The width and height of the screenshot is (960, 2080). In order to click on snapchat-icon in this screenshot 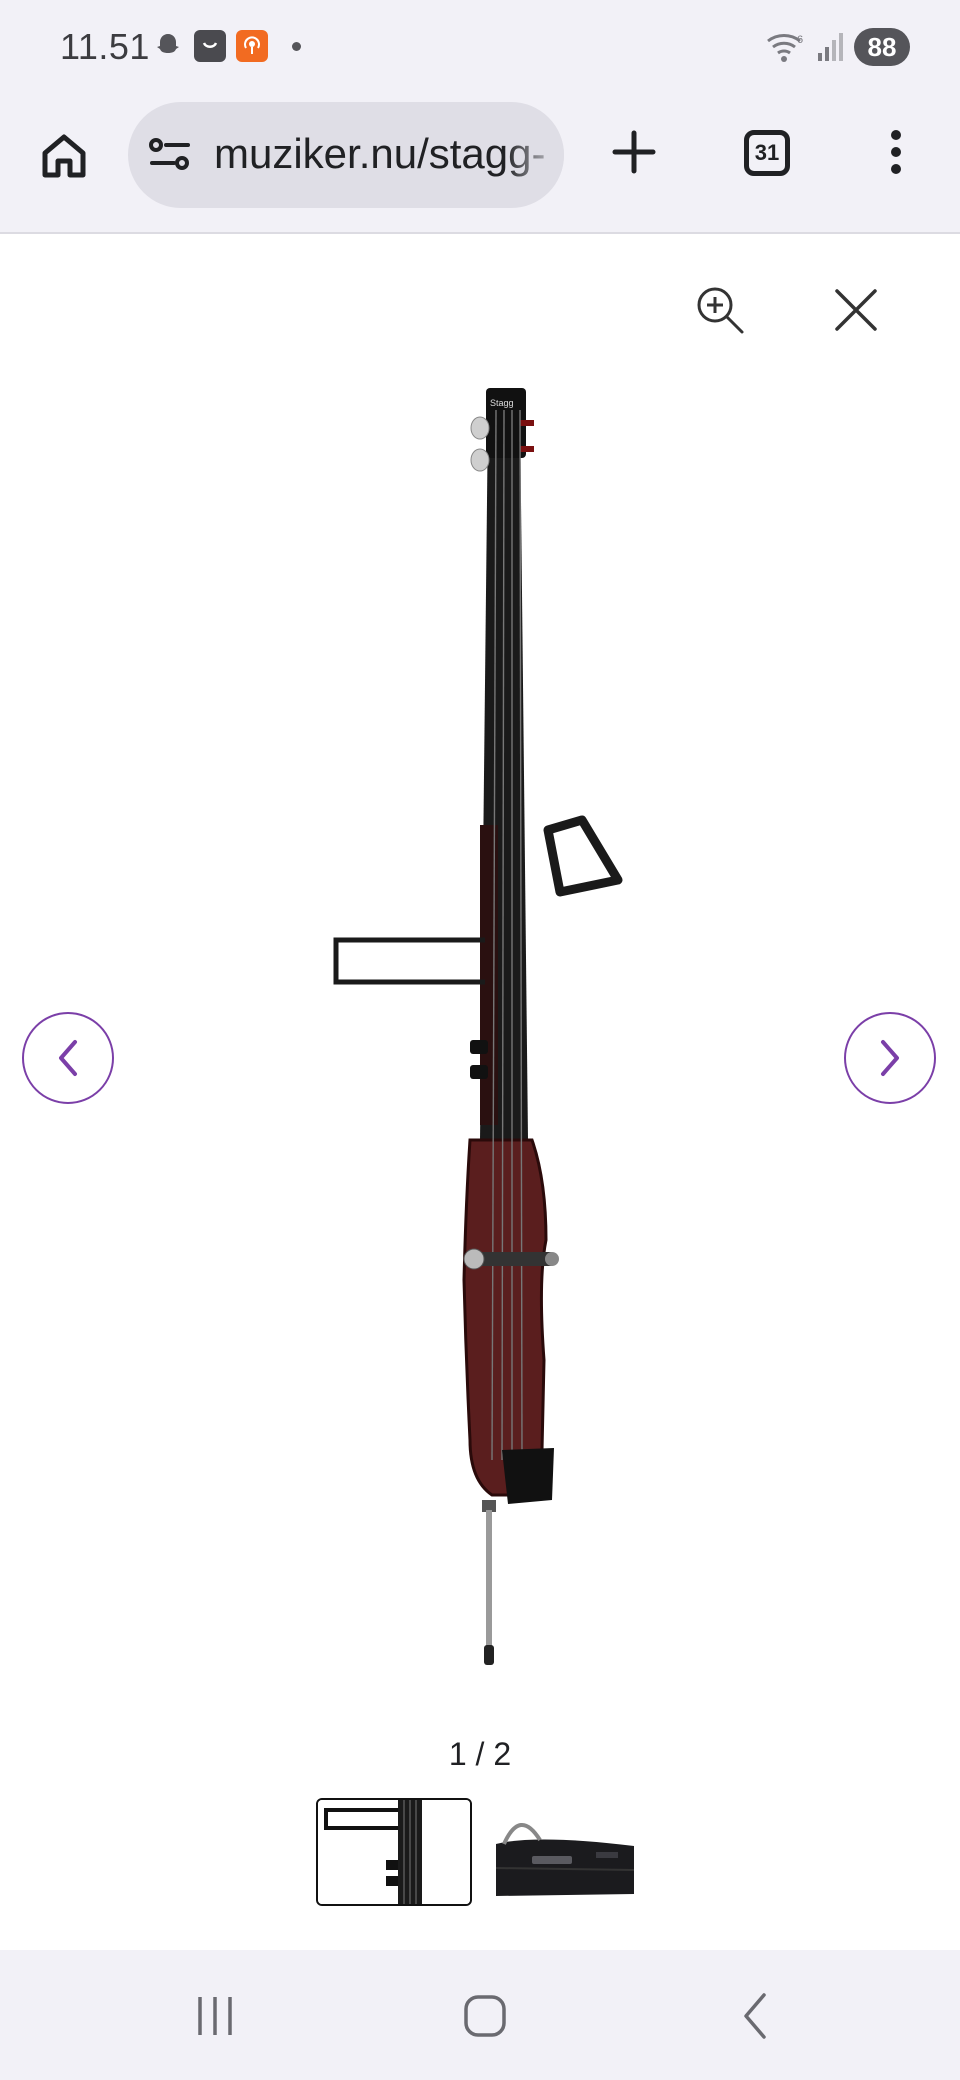, I will do `click(168, 46)`.